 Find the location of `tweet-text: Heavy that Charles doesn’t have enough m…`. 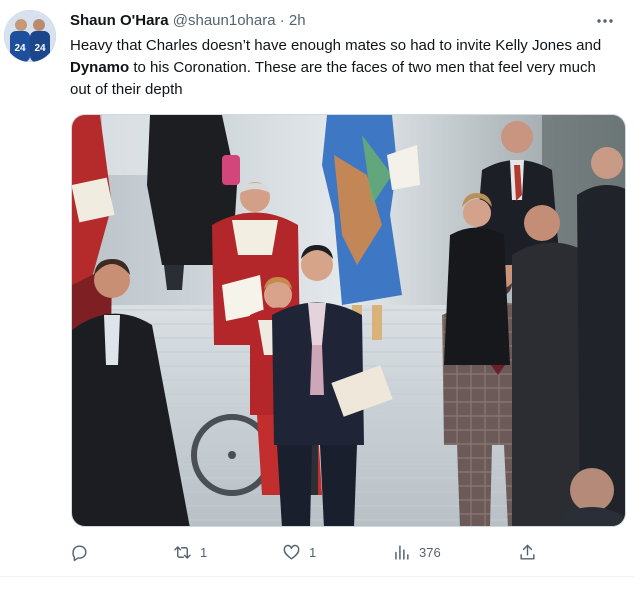

tweet-text: Heavy that Charles doesn’t have enough m… is located at coordinates (340, 68).